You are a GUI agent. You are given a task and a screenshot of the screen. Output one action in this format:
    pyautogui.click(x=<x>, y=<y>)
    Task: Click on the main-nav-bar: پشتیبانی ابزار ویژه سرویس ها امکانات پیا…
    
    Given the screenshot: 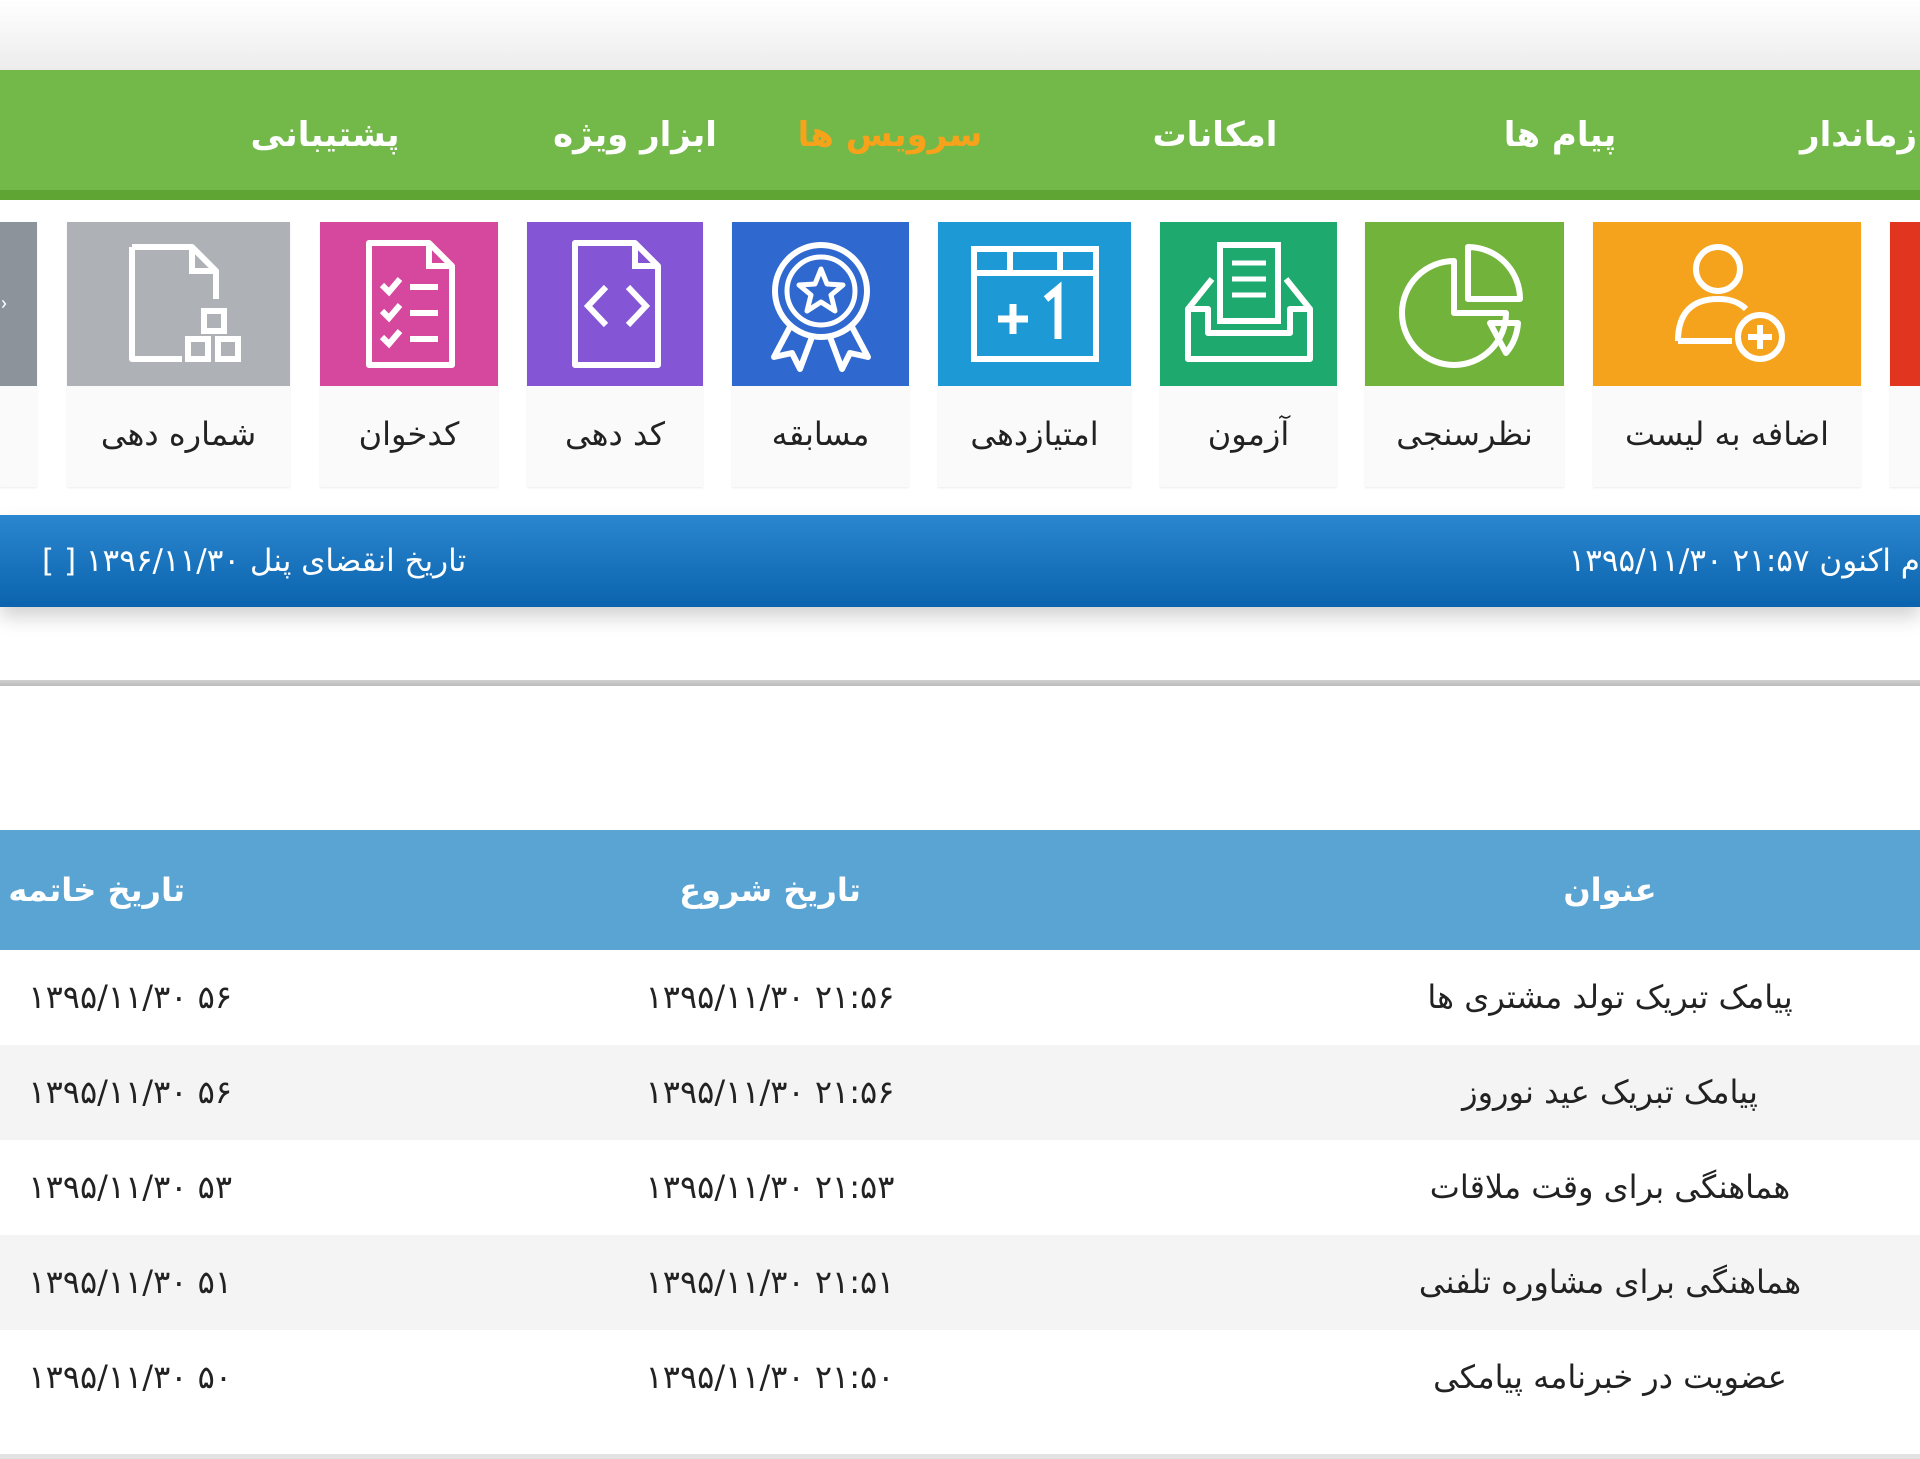 What is the action you would take?
    pyautogui.click(x=960, y=135)
    